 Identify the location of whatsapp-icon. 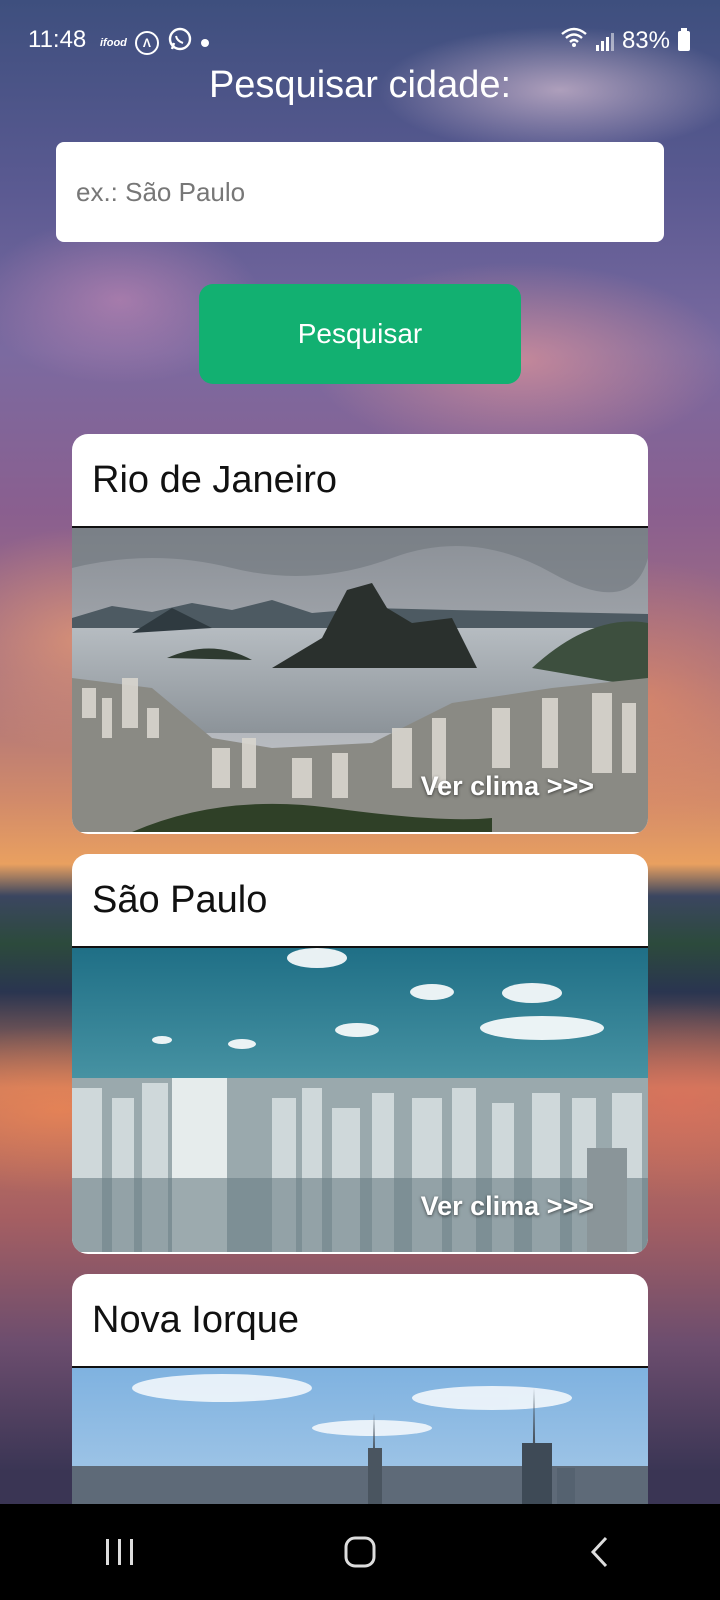
(180, 42).